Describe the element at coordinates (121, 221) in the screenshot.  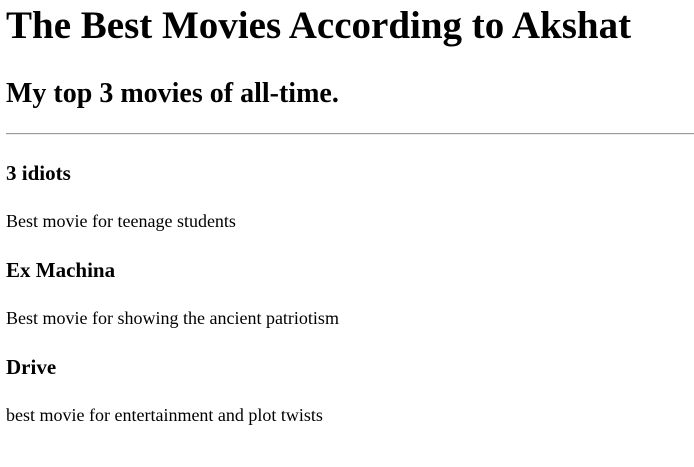
I see `movie-description: Best movie for teenage students` at that location.